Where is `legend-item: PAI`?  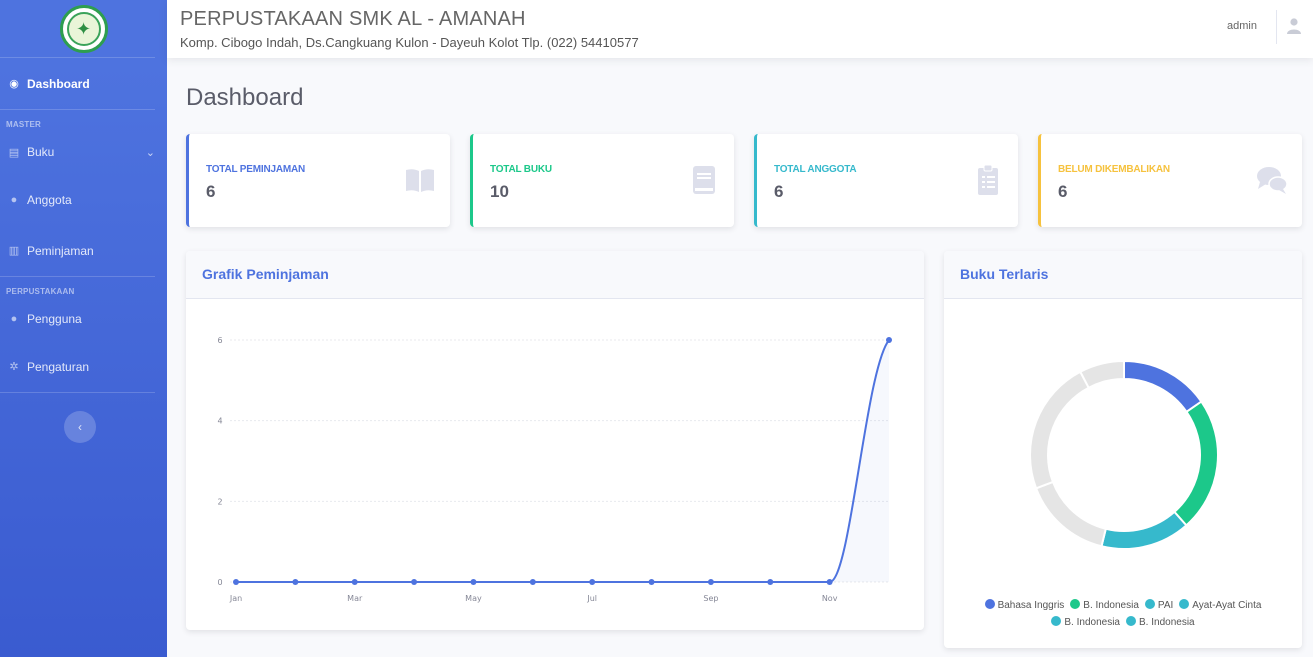 legend-item: PAI is located at coordinates (1159, 605).